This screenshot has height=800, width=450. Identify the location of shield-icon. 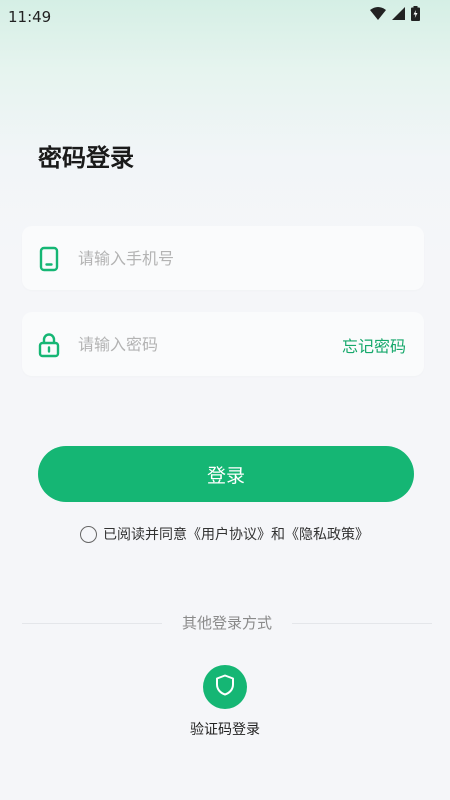
(225, 687).